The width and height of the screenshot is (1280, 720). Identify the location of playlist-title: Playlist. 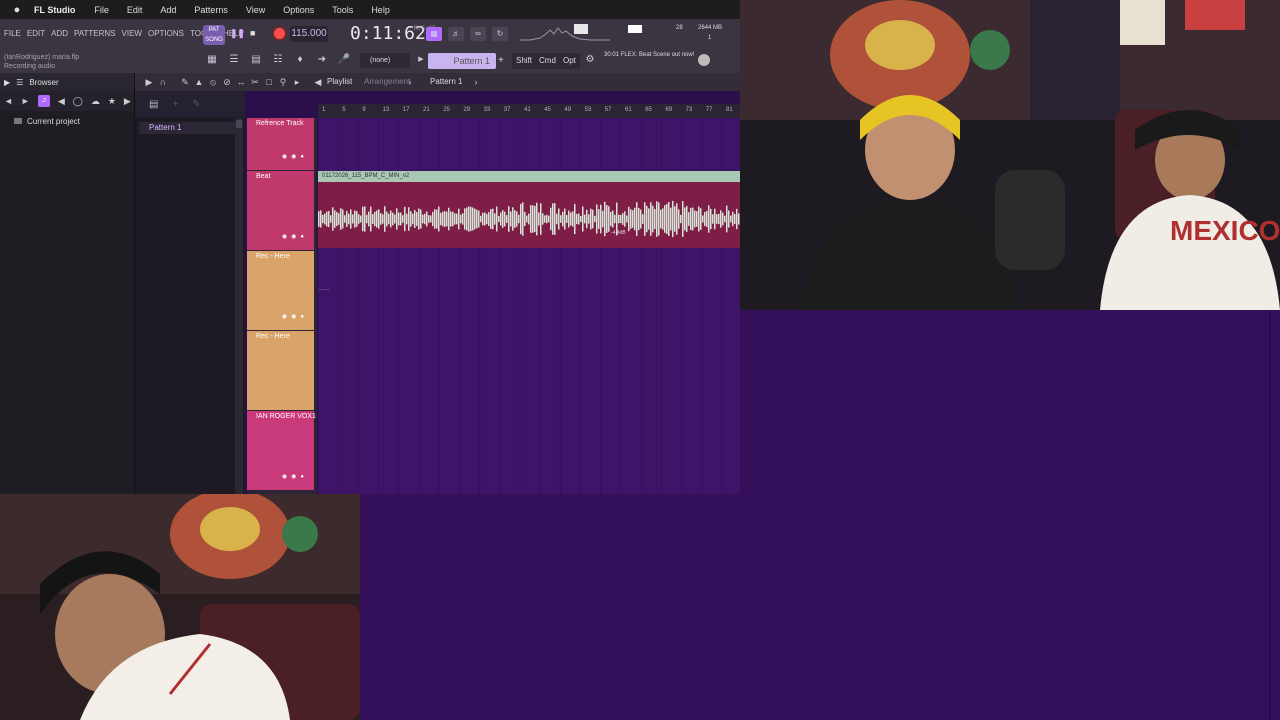
(340, 81).